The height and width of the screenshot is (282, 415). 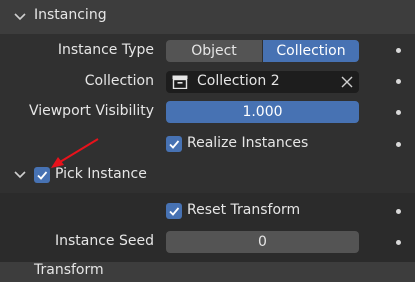 What do you see at coordinates (238, 81) in the screenshot?
I see `collection-value: Collection 2` at bounding box center [238, 81].